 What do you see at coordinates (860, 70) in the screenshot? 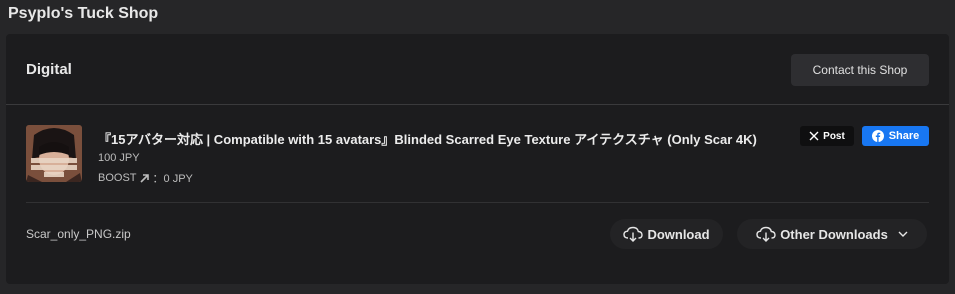
I see `contact-shop-button: Contact this Shop` at bounding box center [860, 70].